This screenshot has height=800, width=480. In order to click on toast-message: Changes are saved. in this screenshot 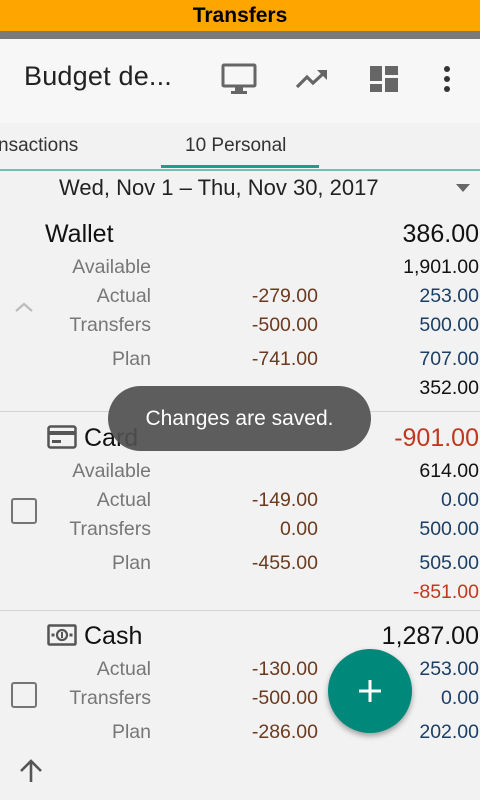, I will do `click(239, 418)`.